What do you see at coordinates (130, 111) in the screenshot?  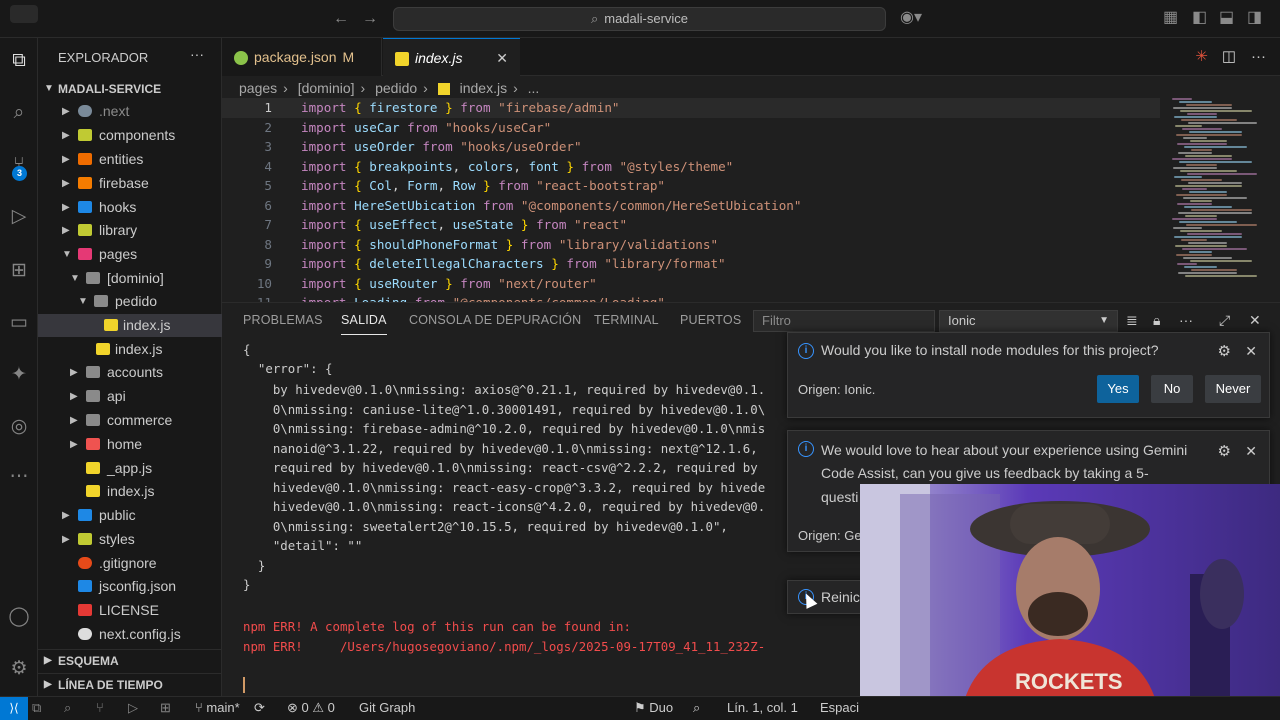 I see `tree-folder-next: ▶ .next` at bounding box center [130, 111].